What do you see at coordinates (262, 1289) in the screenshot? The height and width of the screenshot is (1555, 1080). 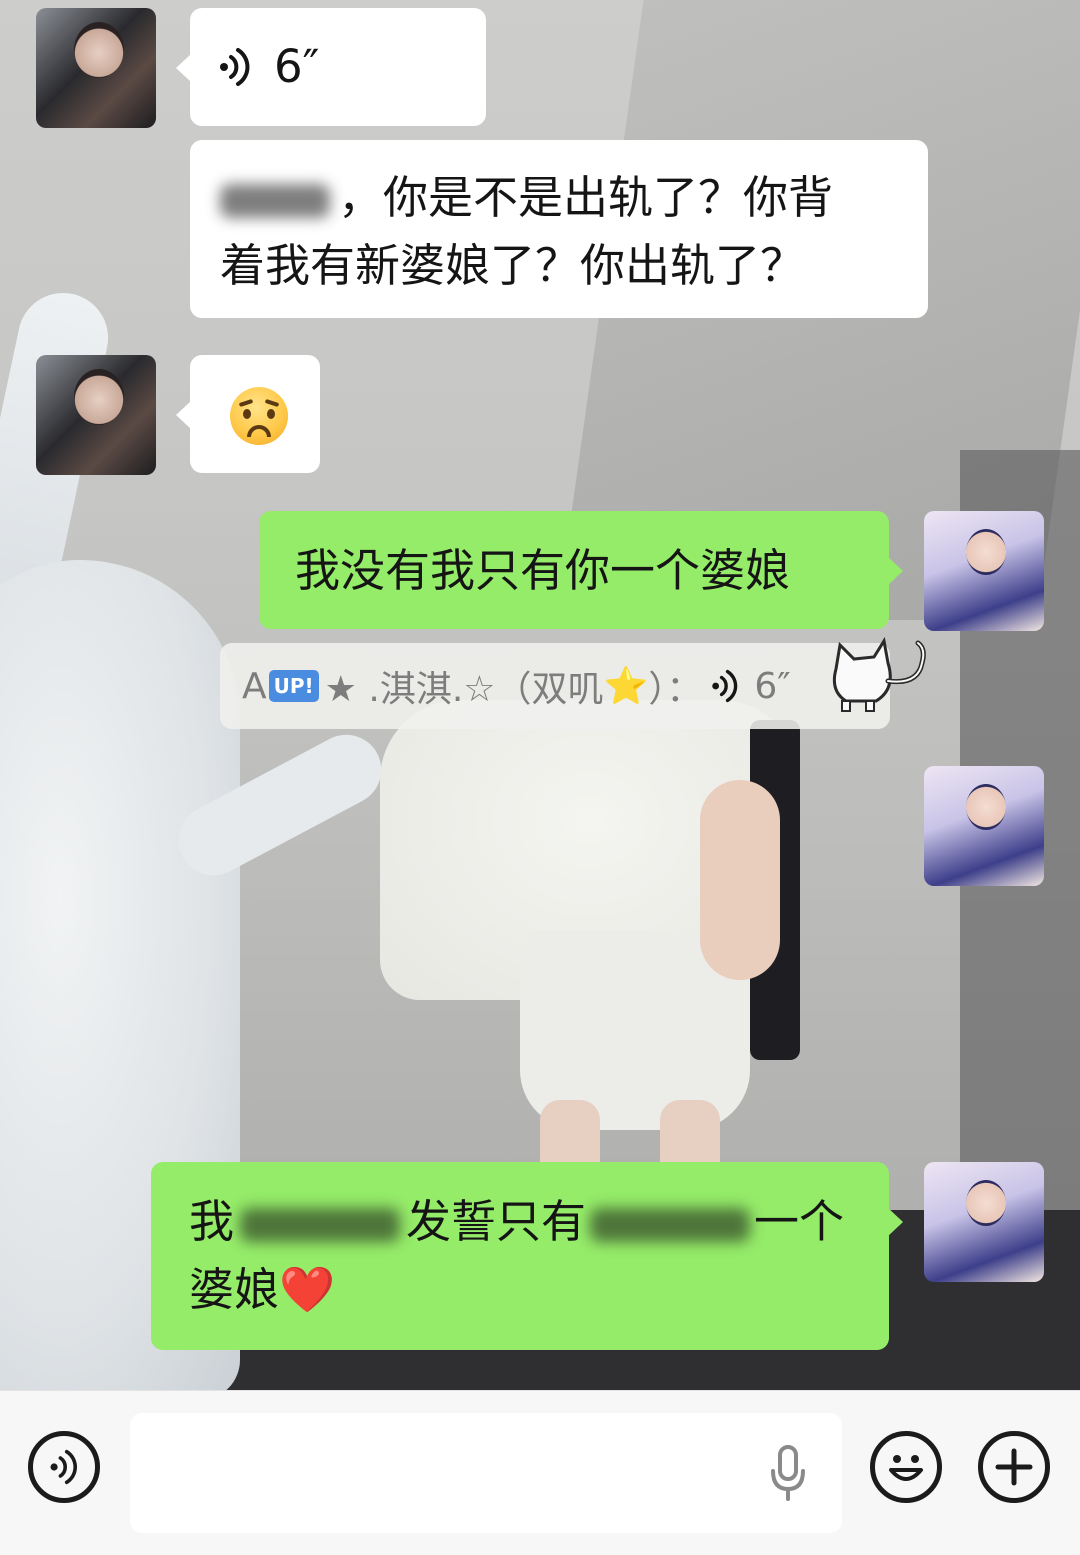 I see `message-line: 婆娘❤️` at bounding box center [262, 1289].